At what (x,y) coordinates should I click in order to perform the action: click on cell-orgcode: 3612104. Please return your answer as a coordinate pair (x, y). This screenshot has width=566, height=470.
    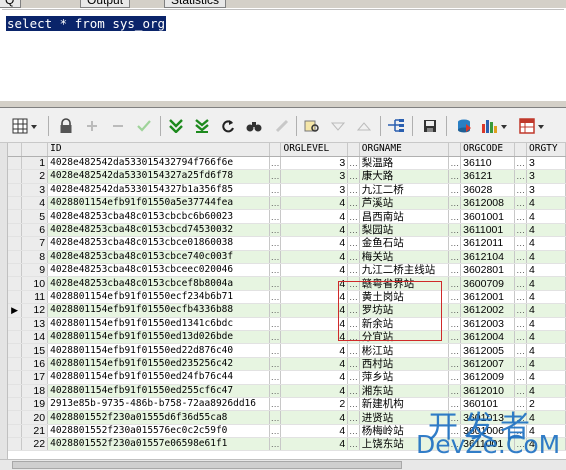
    Looking at the image, I should click on (488, 257).